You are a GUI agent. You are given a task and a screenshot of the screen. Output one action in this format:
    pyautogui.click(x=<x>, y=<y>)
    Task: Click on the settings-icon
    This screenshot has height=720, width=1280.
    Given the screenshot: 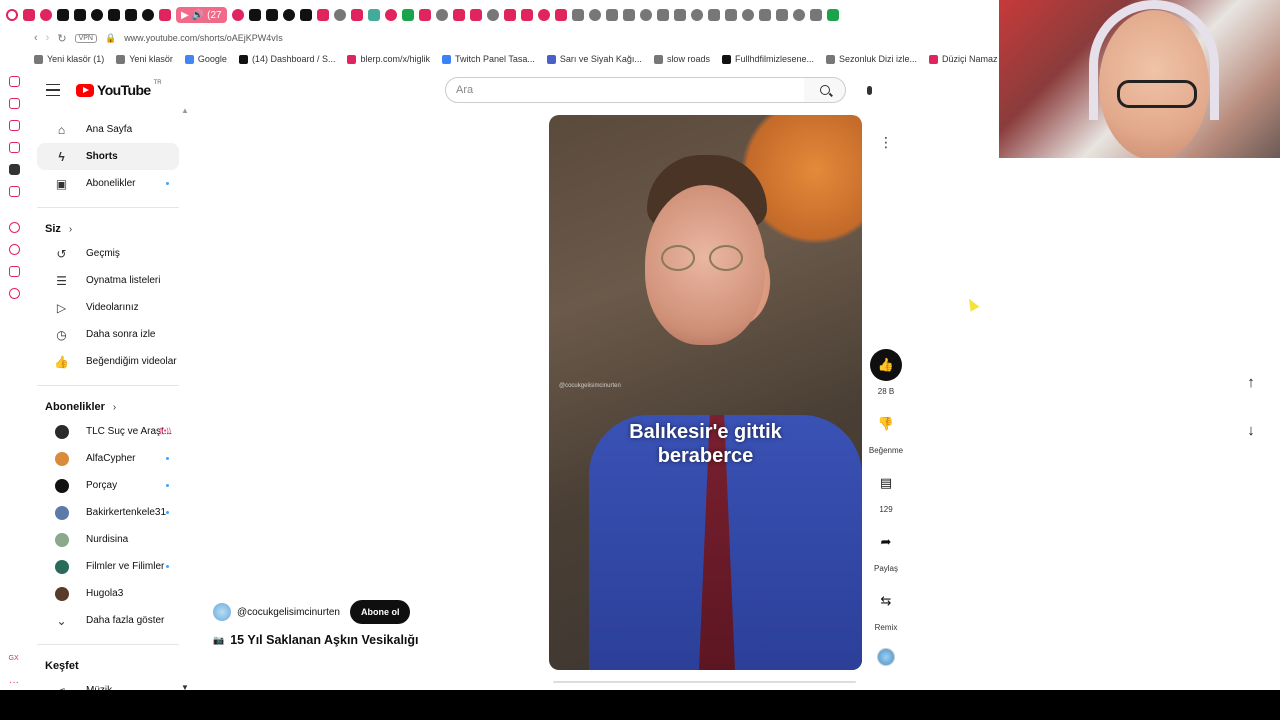 What is the action you would take?
    pyautogui.click(x=14, y=293)
    